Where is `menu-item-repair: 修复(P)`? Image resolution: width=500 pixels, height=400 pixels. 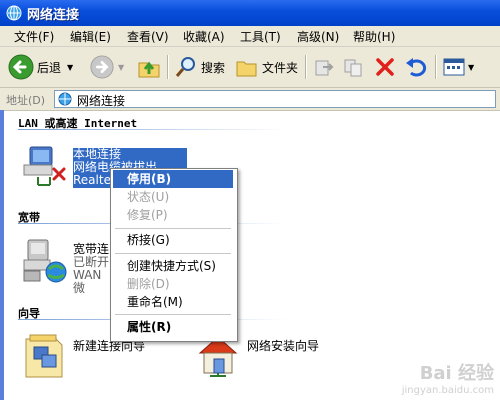
menu-item-repair: 修复(P) is located at coordinates (173, 215).